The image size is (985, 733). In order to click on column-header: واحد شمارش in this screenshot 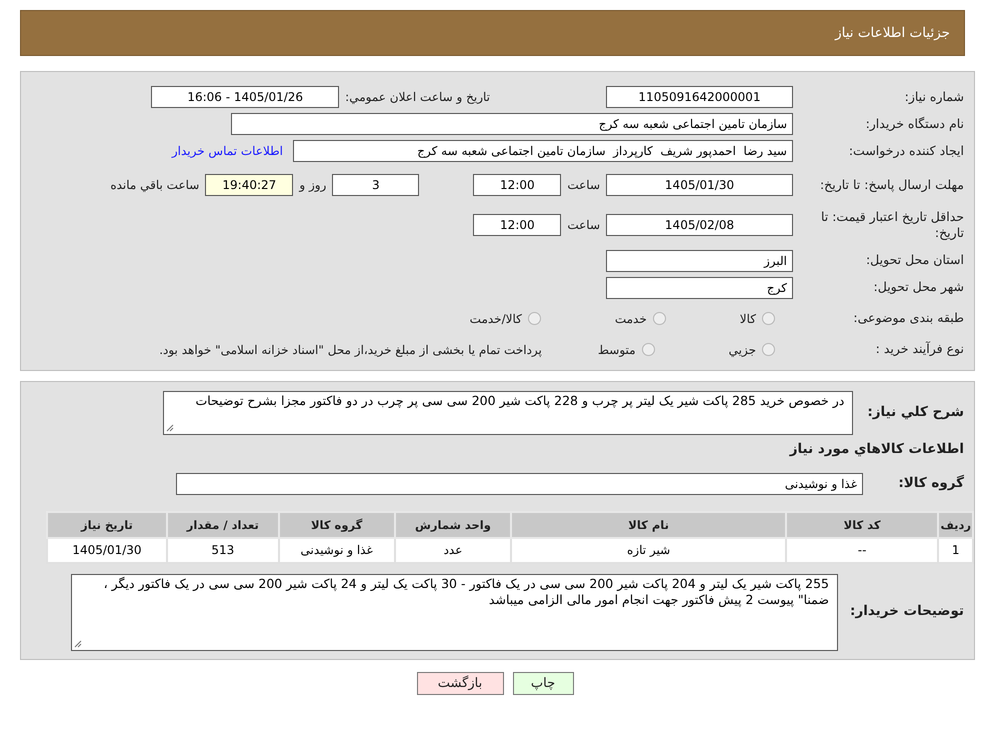, I will do `click(453, 525)`.